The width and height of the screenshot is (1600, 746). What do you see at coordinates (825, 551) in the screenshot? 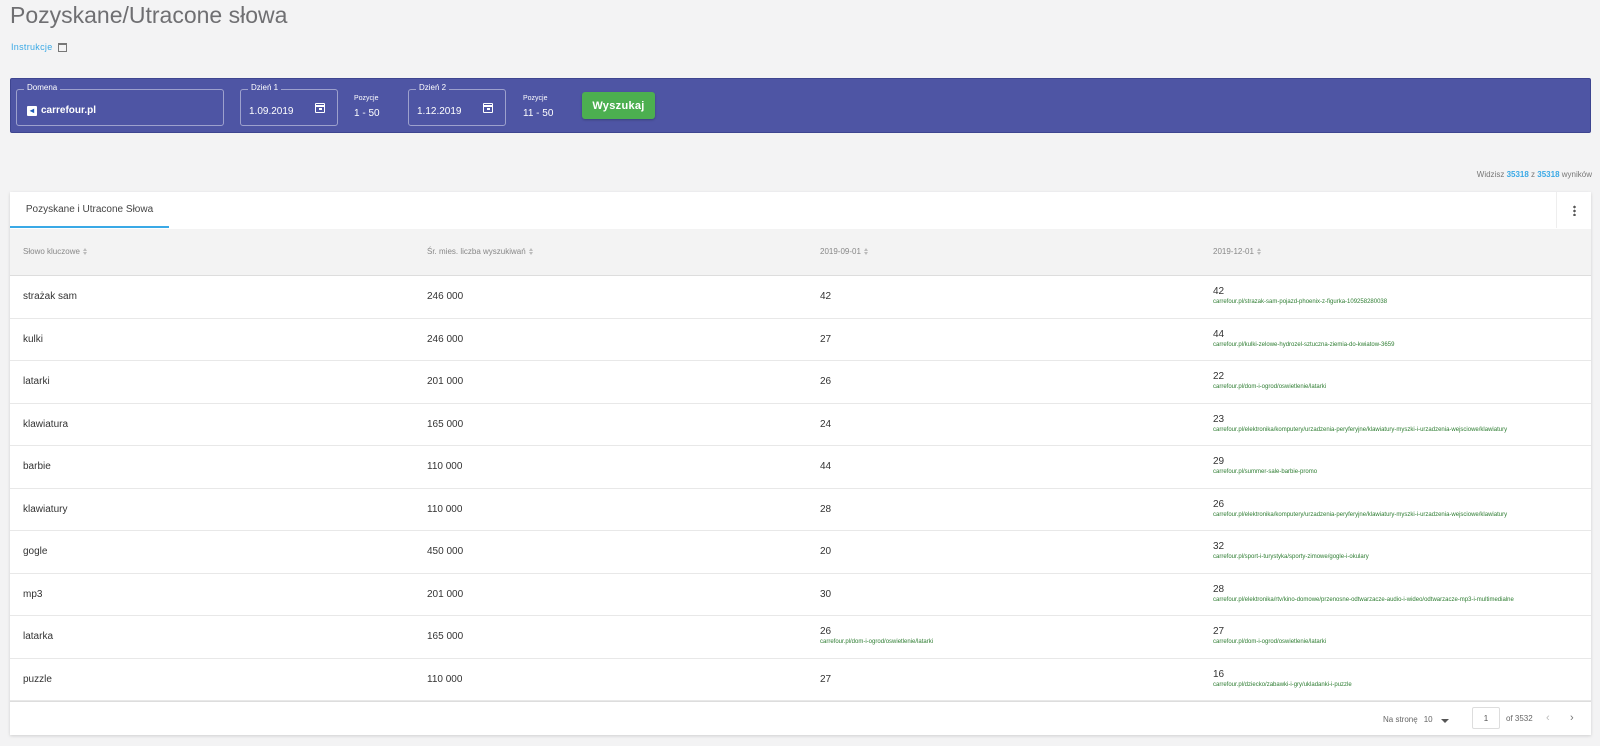
I see `date1-position-cell: 20` at bounding box center [825, 551].